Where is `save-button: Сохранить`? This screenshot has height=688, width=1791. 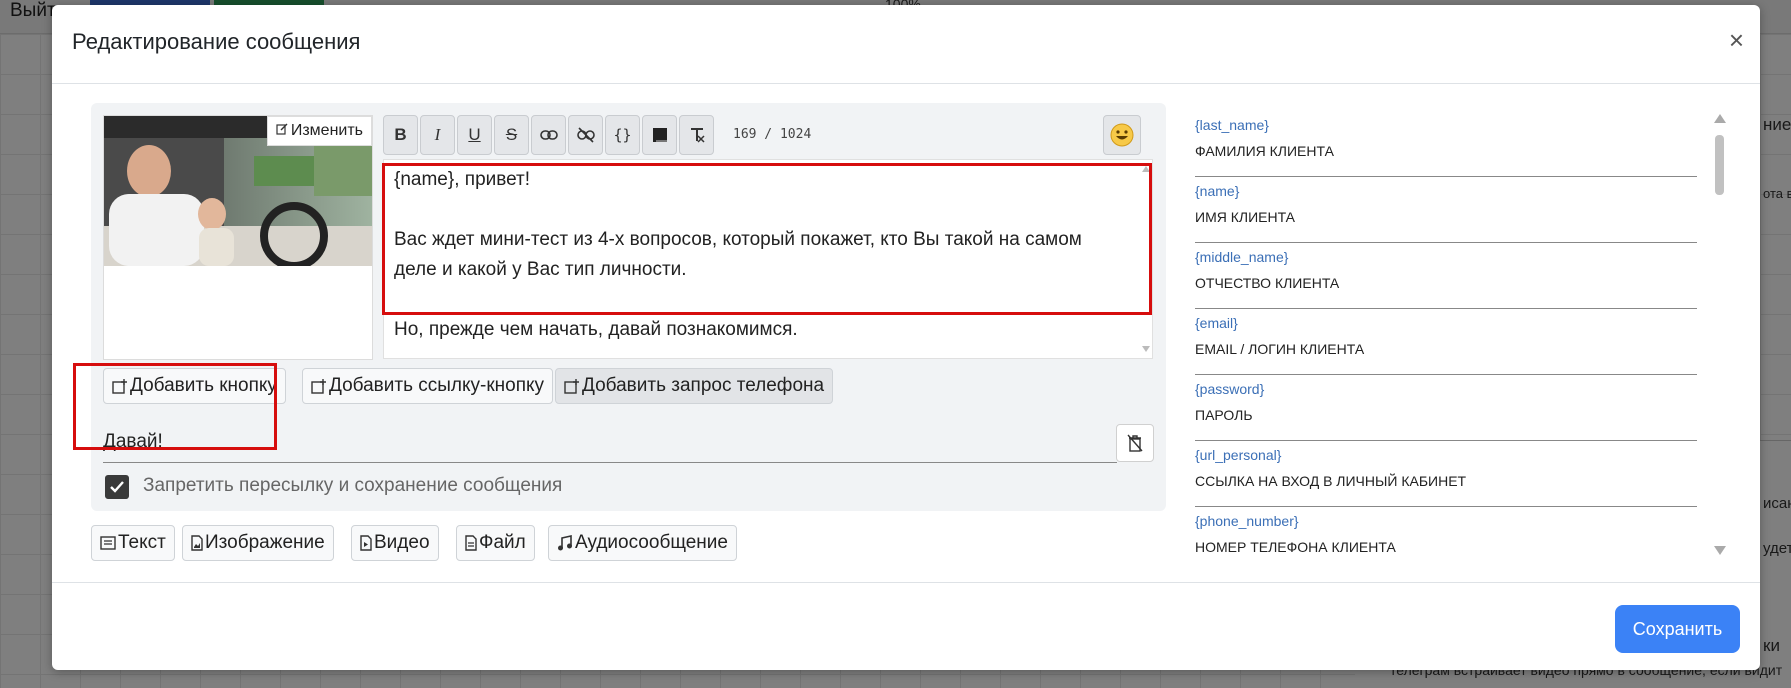 save-button: Сохранить is located at coordinates (1677, 629).